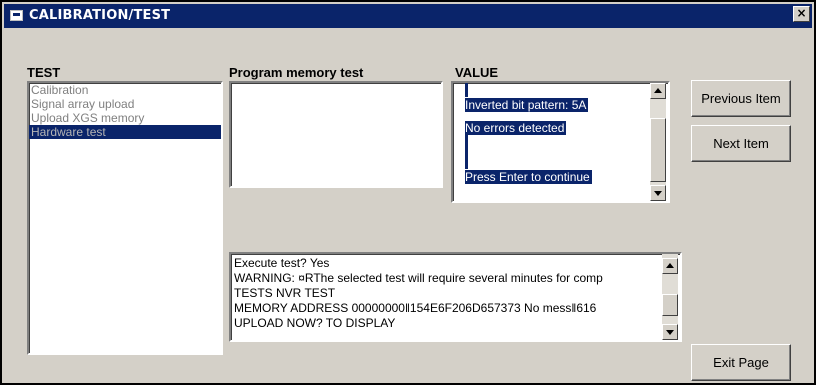 Image resolution: width=820 pixels, height=389 pixels. I want to click on value-label: VALUE, so click(477, 72).